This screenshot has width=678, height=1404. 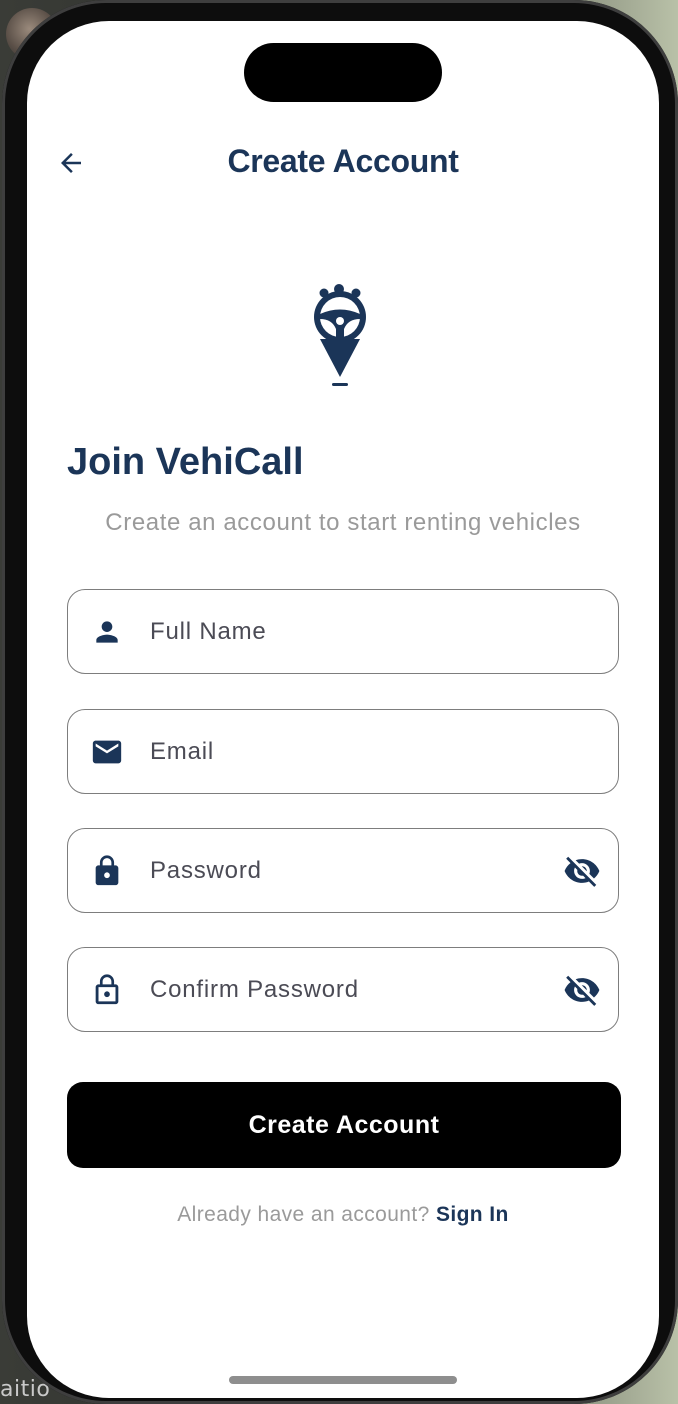 What do you see at coordinates (206, 870) in the screenshot?
I see `password-placeholder: Password` at bounding box center [206, 870].